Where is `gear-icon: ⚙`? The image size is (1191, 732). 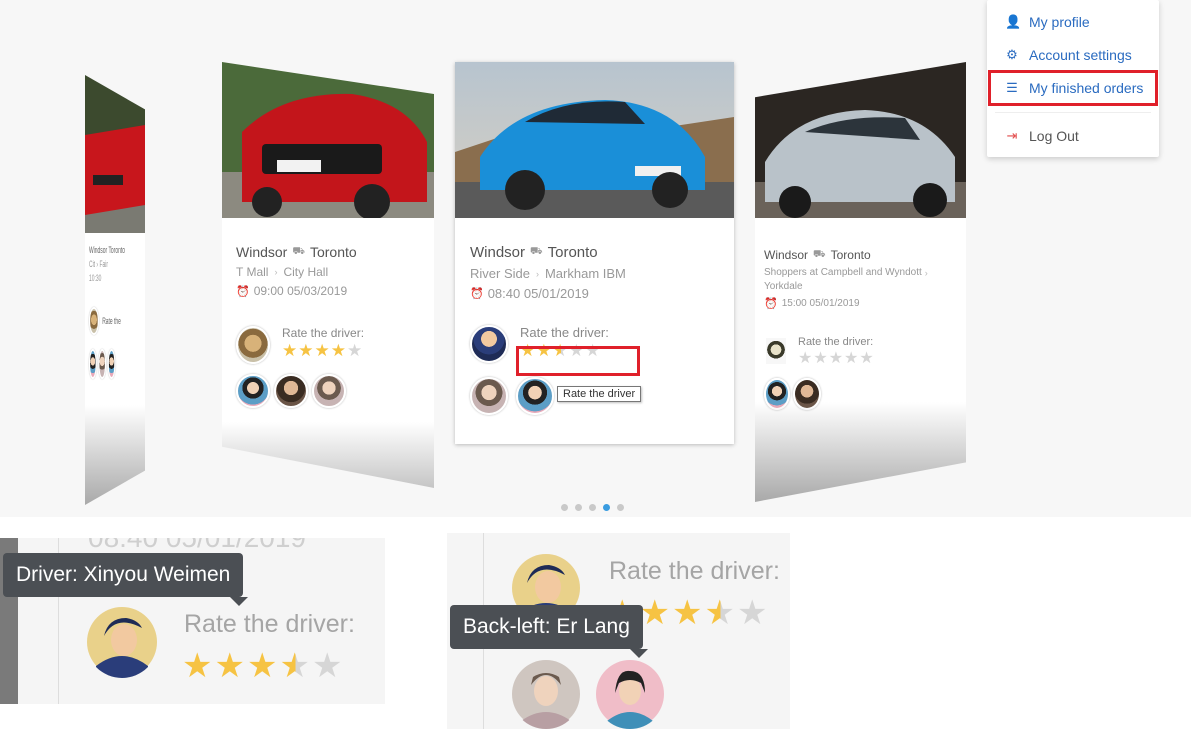 gear-icon: ⚙ is located at coordinates (1012, 54).